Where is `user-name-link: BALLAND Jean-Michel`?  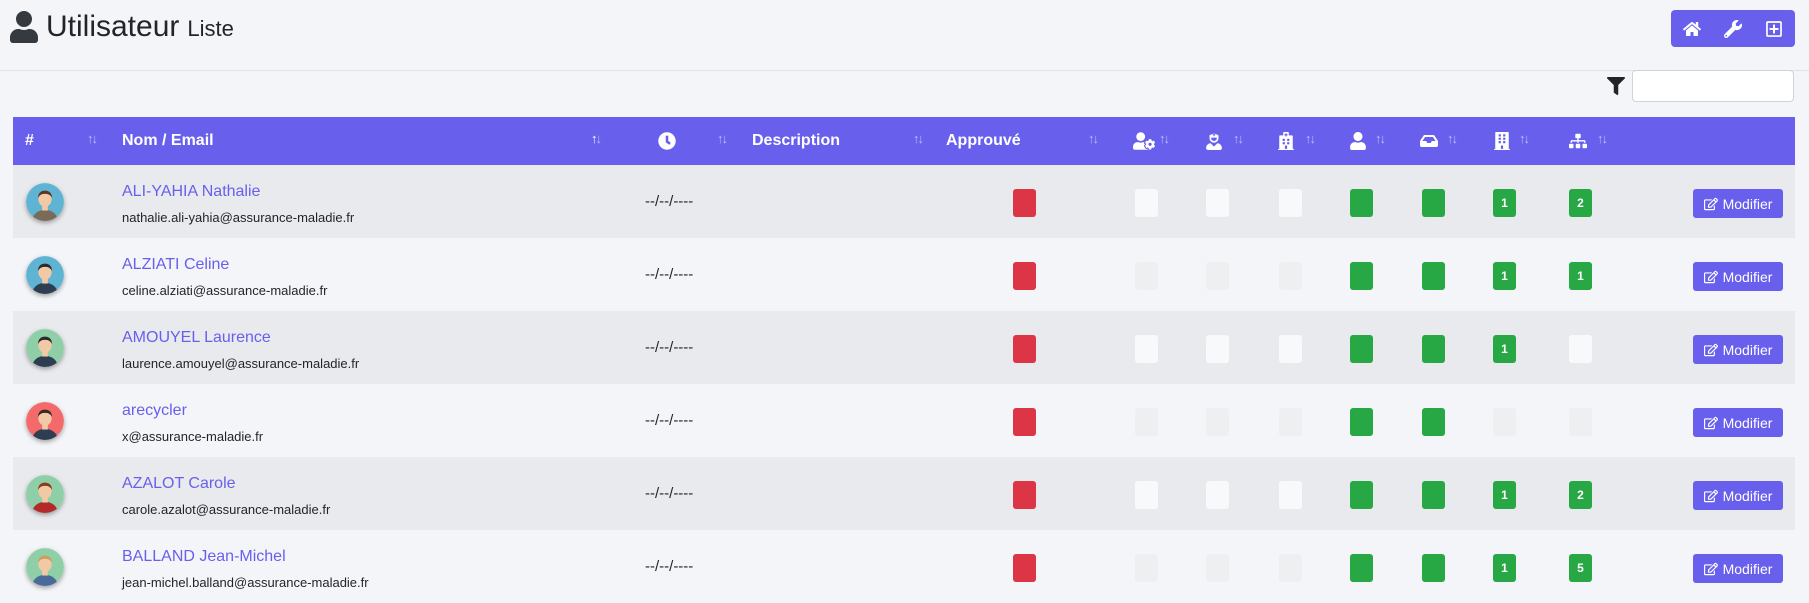
user-name-link: BALLAND Jean-Michel is located at coordinates (204, 557).